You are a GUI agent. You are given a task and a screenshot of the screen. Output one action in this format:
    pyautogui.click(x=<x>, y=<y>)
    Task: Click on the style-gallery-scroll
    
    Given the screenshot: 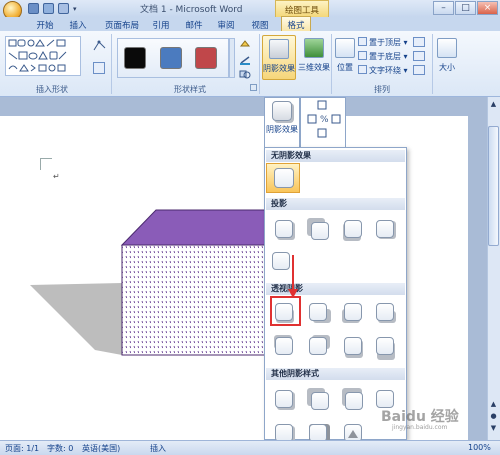 What is the action you would take?
    pyautogui.click(x=232, y=58)
    